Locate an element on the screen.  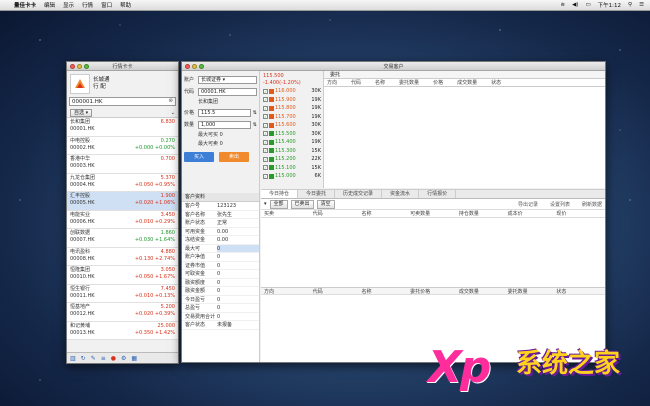
chevron-down-icon: ⌄ is located at coordinates (173, 113).